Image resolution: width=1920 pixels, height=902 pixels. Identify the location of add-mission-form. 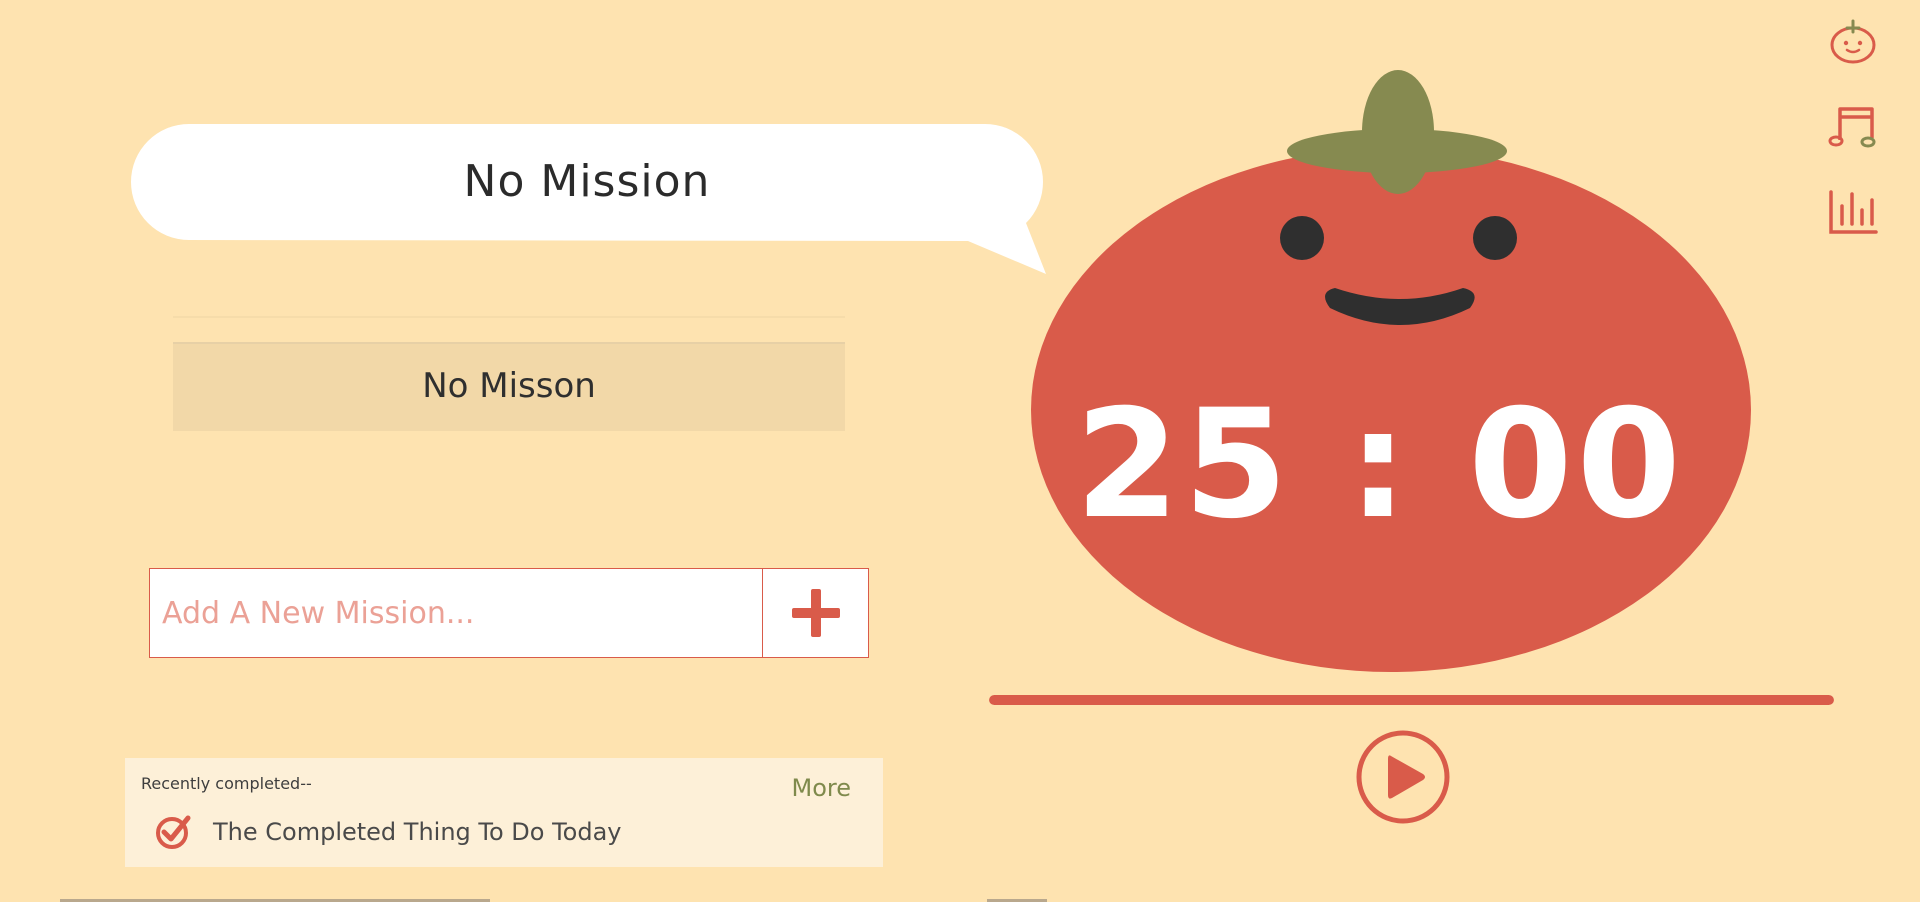
(509, 613).